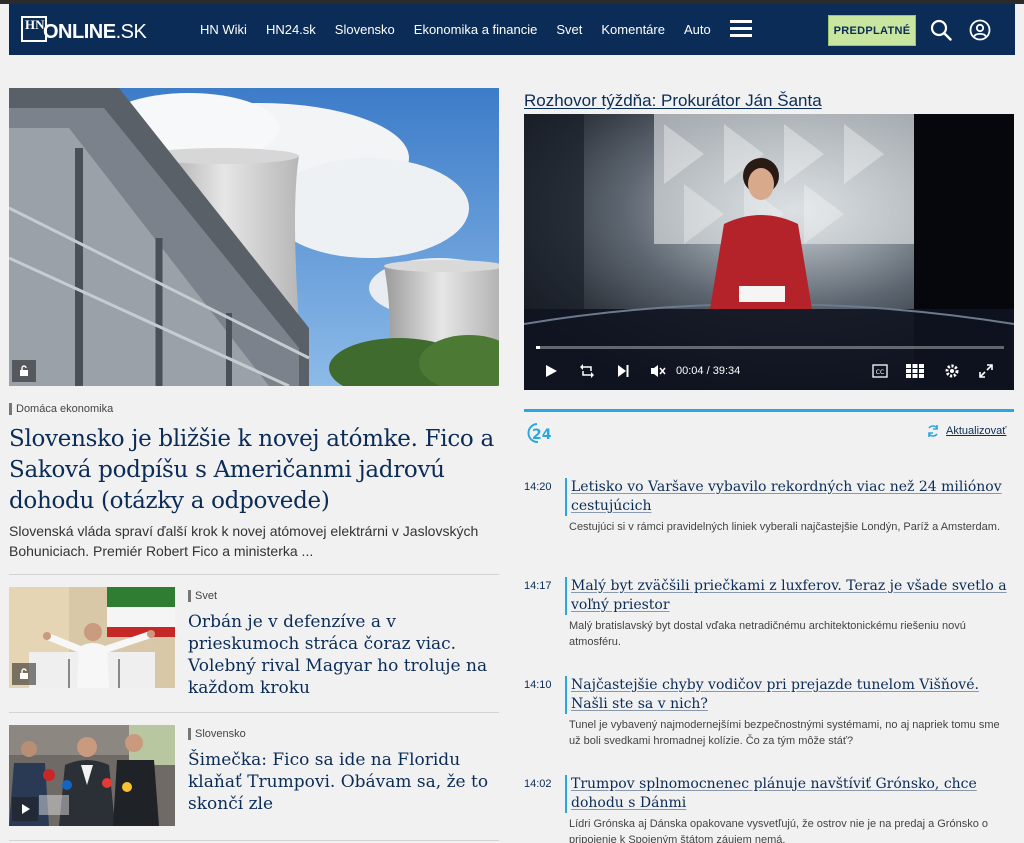 This screenshot has width=1024, height=843. I want to click on video-progress-bar, so click(770, 347).